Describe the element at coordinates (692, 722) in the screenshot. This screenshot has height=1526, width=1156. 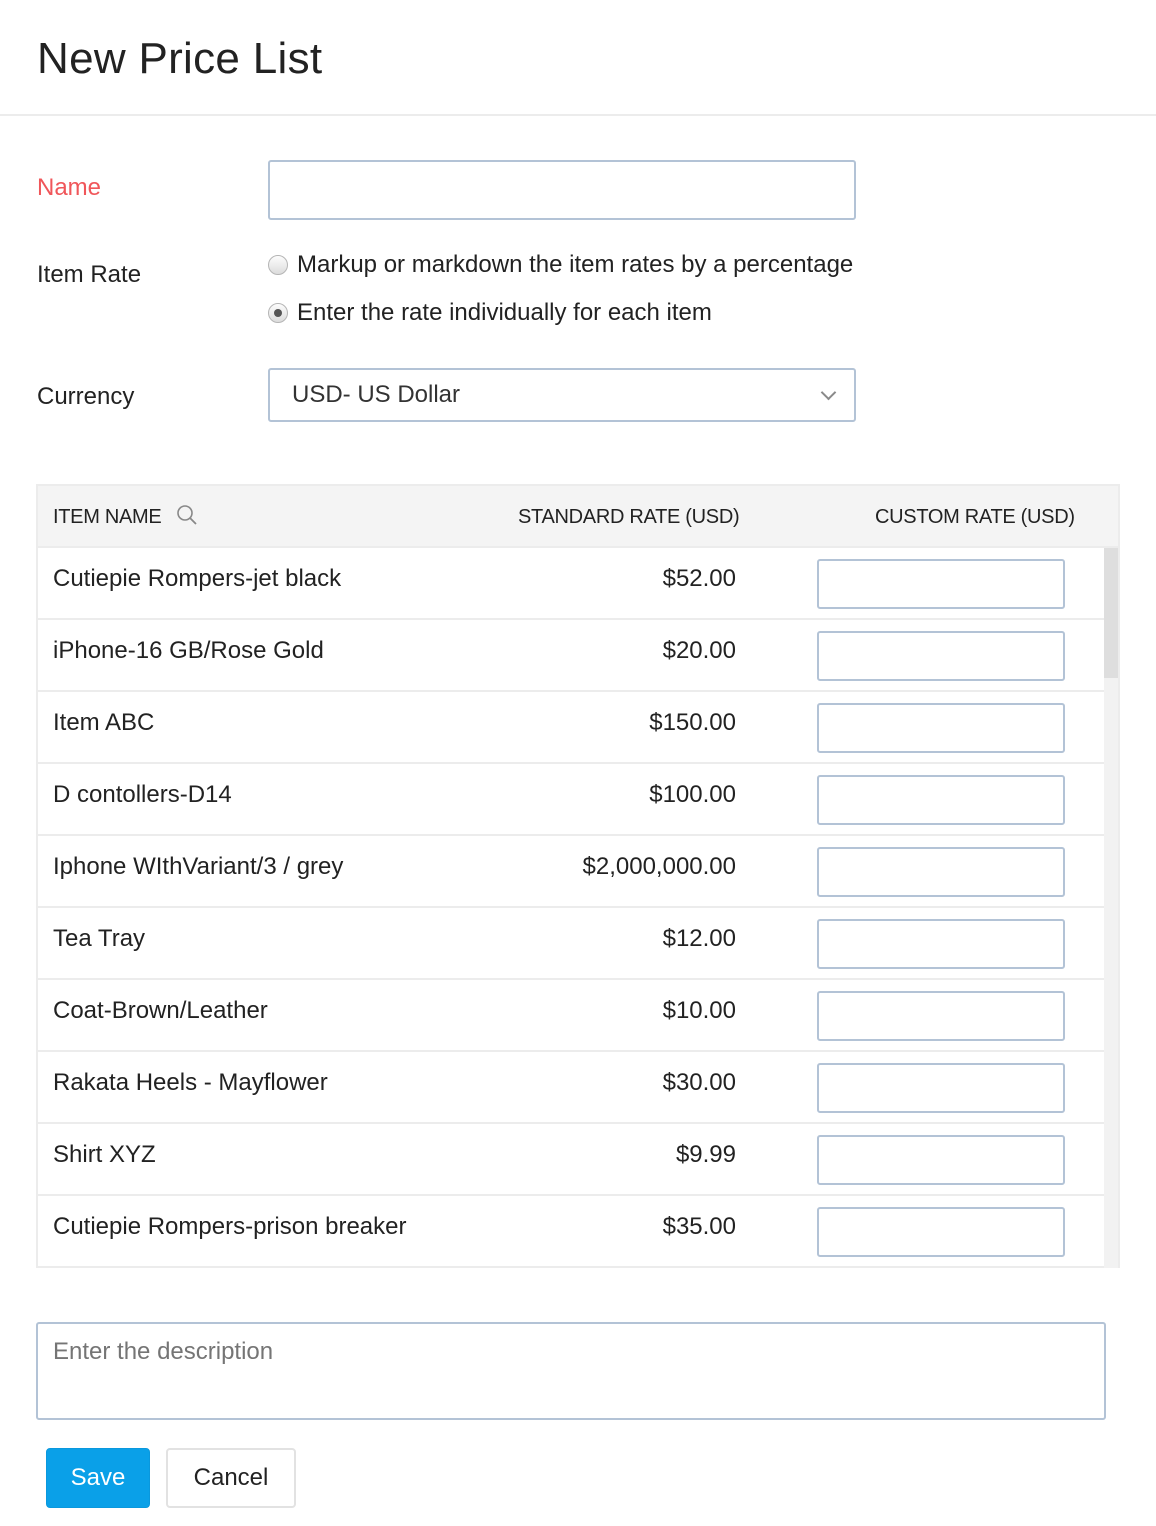
I see `standard-rate: $150.00` at that location.